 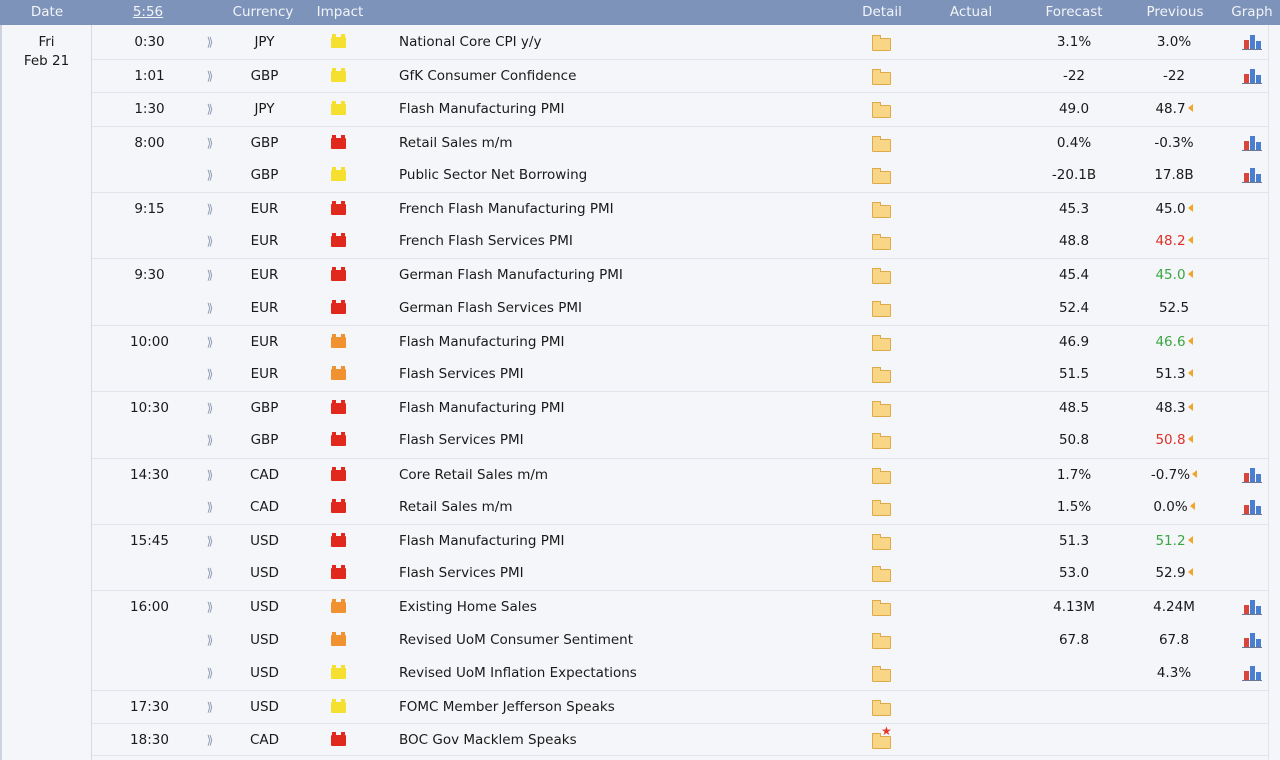 I want to click on table-row: 1:30 ⟫ JPY Flash Manufacturing PMI 49.0 48.7, so click(x=680, y=109).